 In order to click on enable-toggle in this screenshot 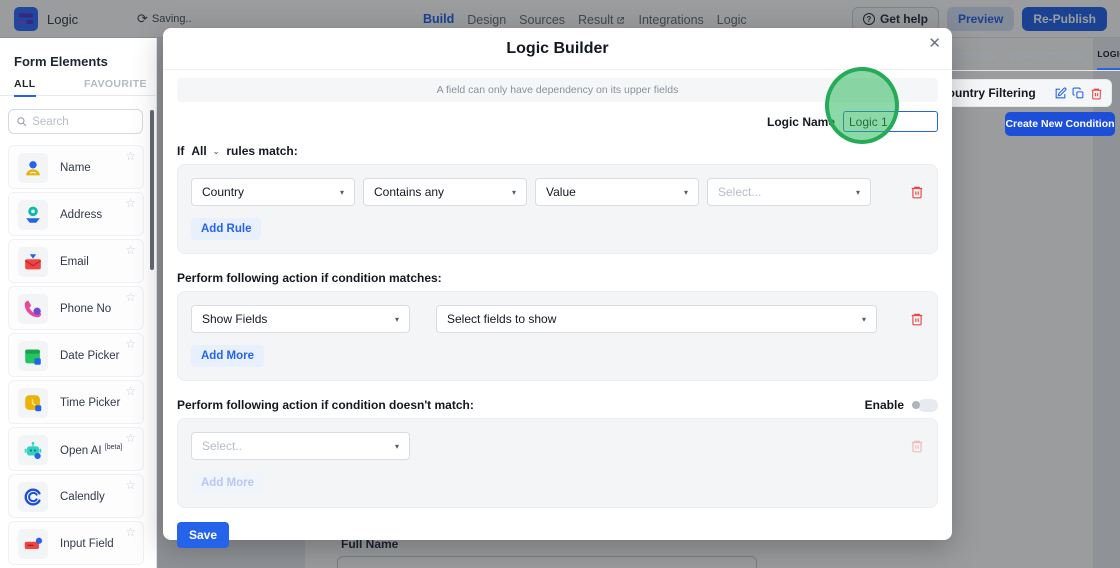, I will do `click(925, 405)`.